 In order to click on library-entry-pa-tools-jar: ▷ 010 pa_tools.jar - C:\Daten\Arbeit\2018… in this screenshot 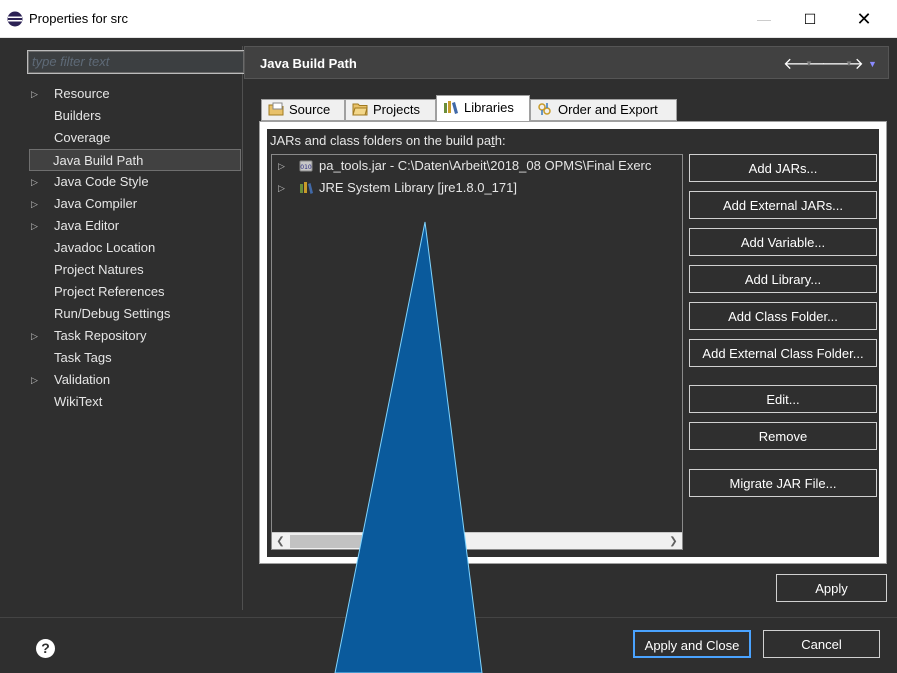, I will do `click(477, 166)`.